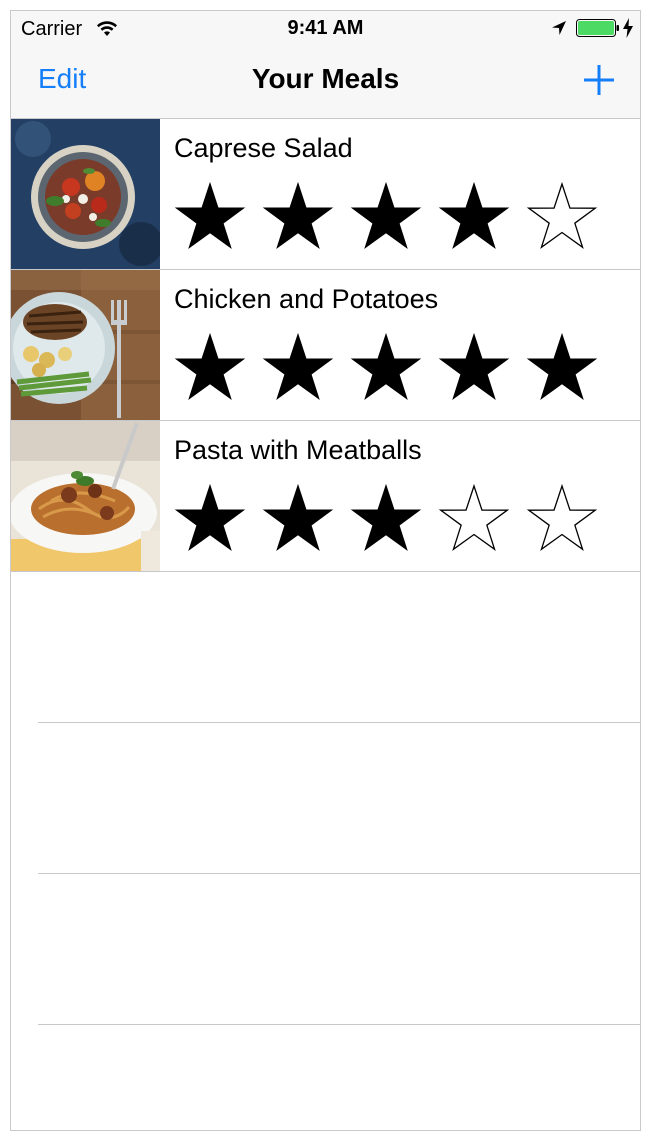 The width and height of the screenshot is (650, 1140). I want to click on meal-row: Pasta with Meatballs, so click(325, 496).